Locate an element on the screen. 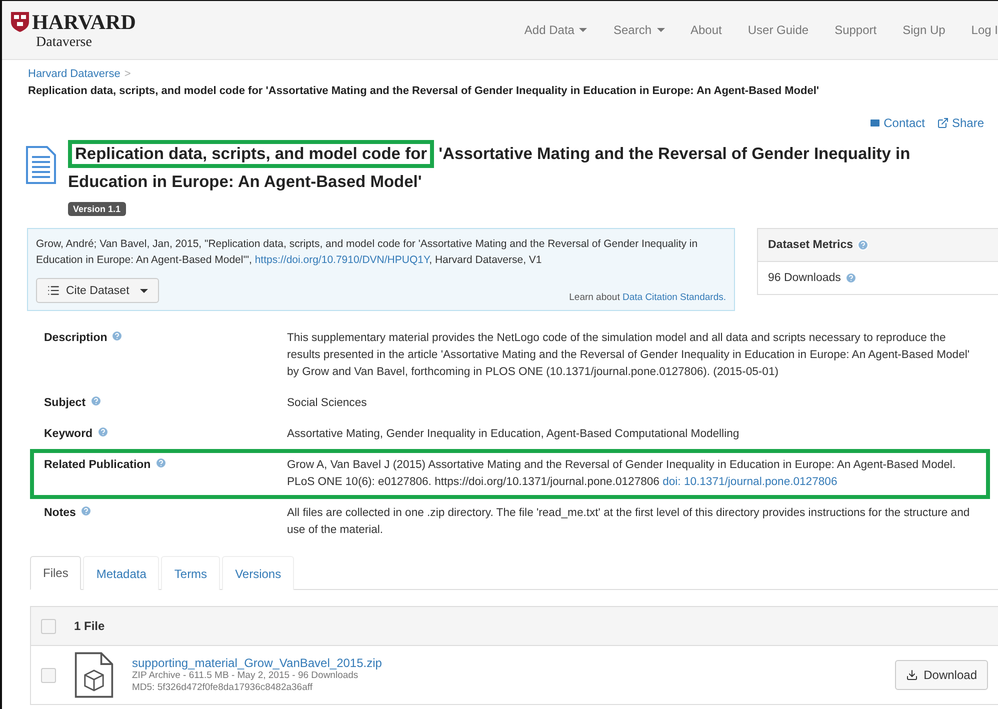 The width and height of the screenshot is (998, 709). cite-dataset-button: Cite Dataset is located at coordinates (98, 290).